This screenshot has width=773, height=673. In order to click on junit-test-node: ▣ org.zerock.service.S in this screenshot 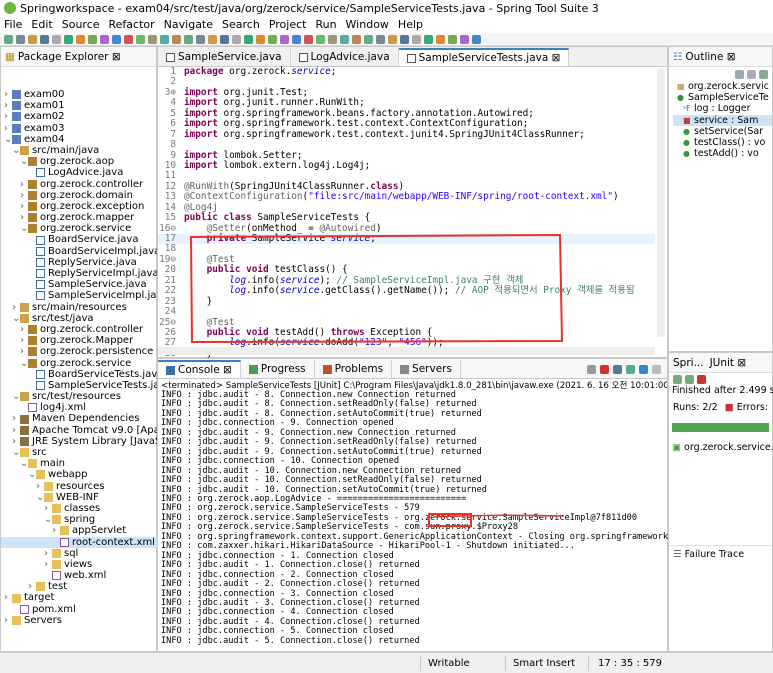, I will do `click(721, 447)`.